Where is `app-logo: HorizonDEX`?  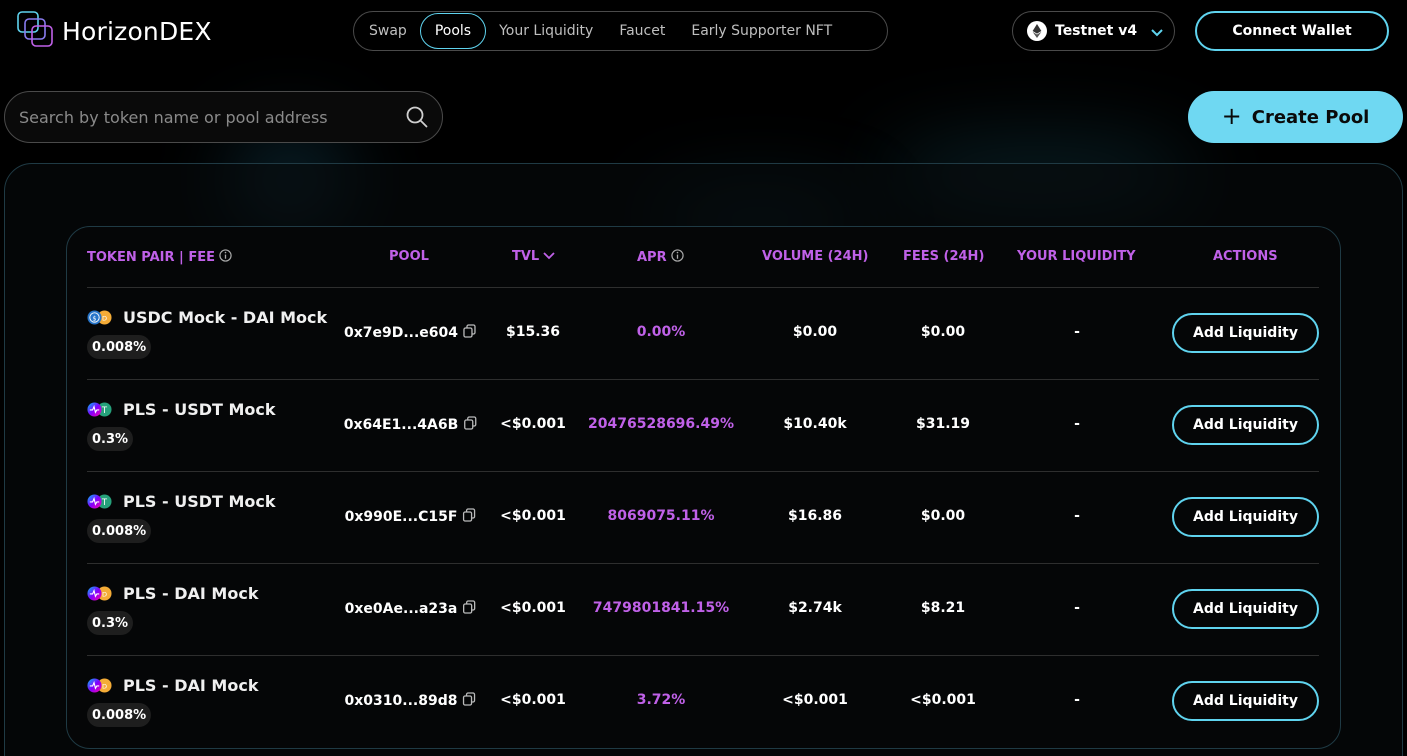 app-logo: HorizonDEX is located at coordinates (114, 31).